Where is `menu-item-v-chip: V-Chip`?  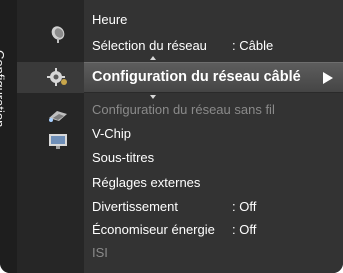 menu-item-v-chip: V-Chip is located at coordinates (111, 134).